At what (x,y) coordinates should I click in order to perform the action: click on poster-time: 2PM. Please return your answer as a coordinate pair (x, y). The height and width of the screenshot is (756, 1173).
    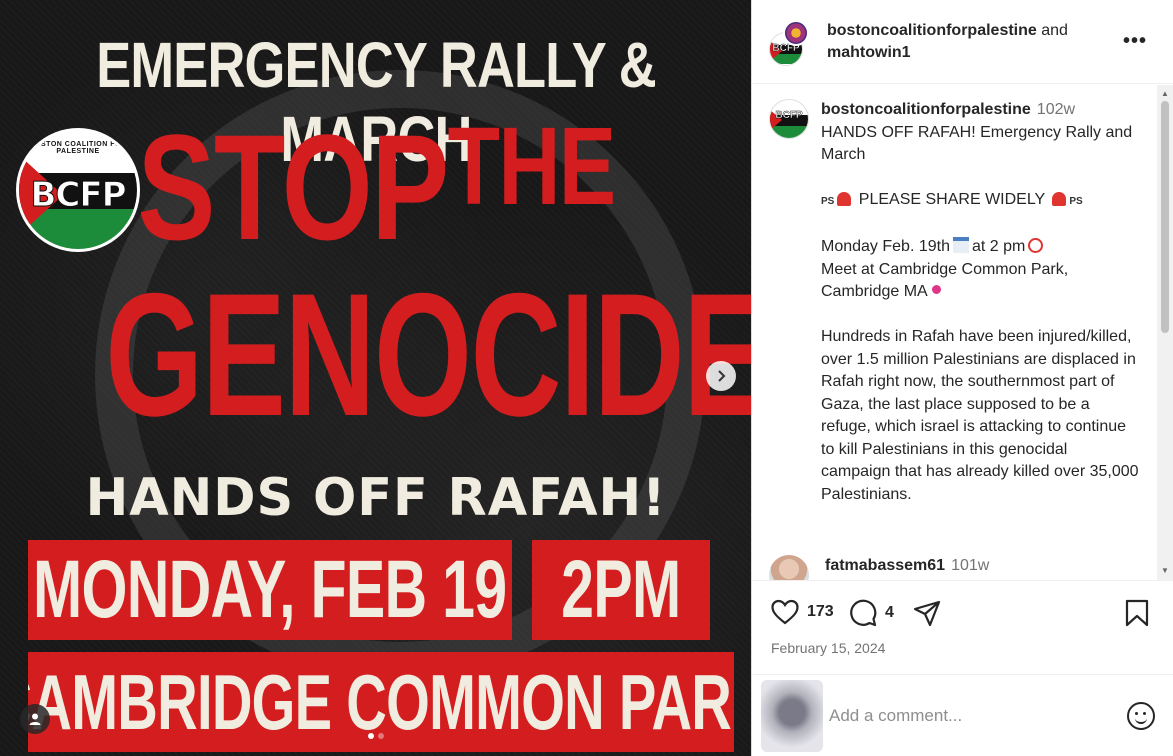
    Looking at the image, I should click on (621, 589).